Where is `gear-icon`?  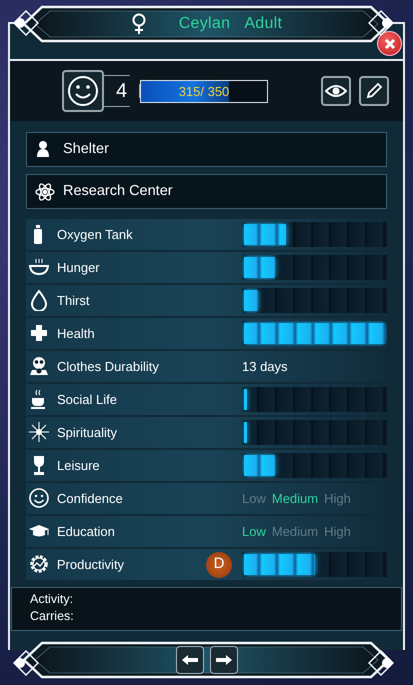
gear-icon is located at coordinates (38, 564).